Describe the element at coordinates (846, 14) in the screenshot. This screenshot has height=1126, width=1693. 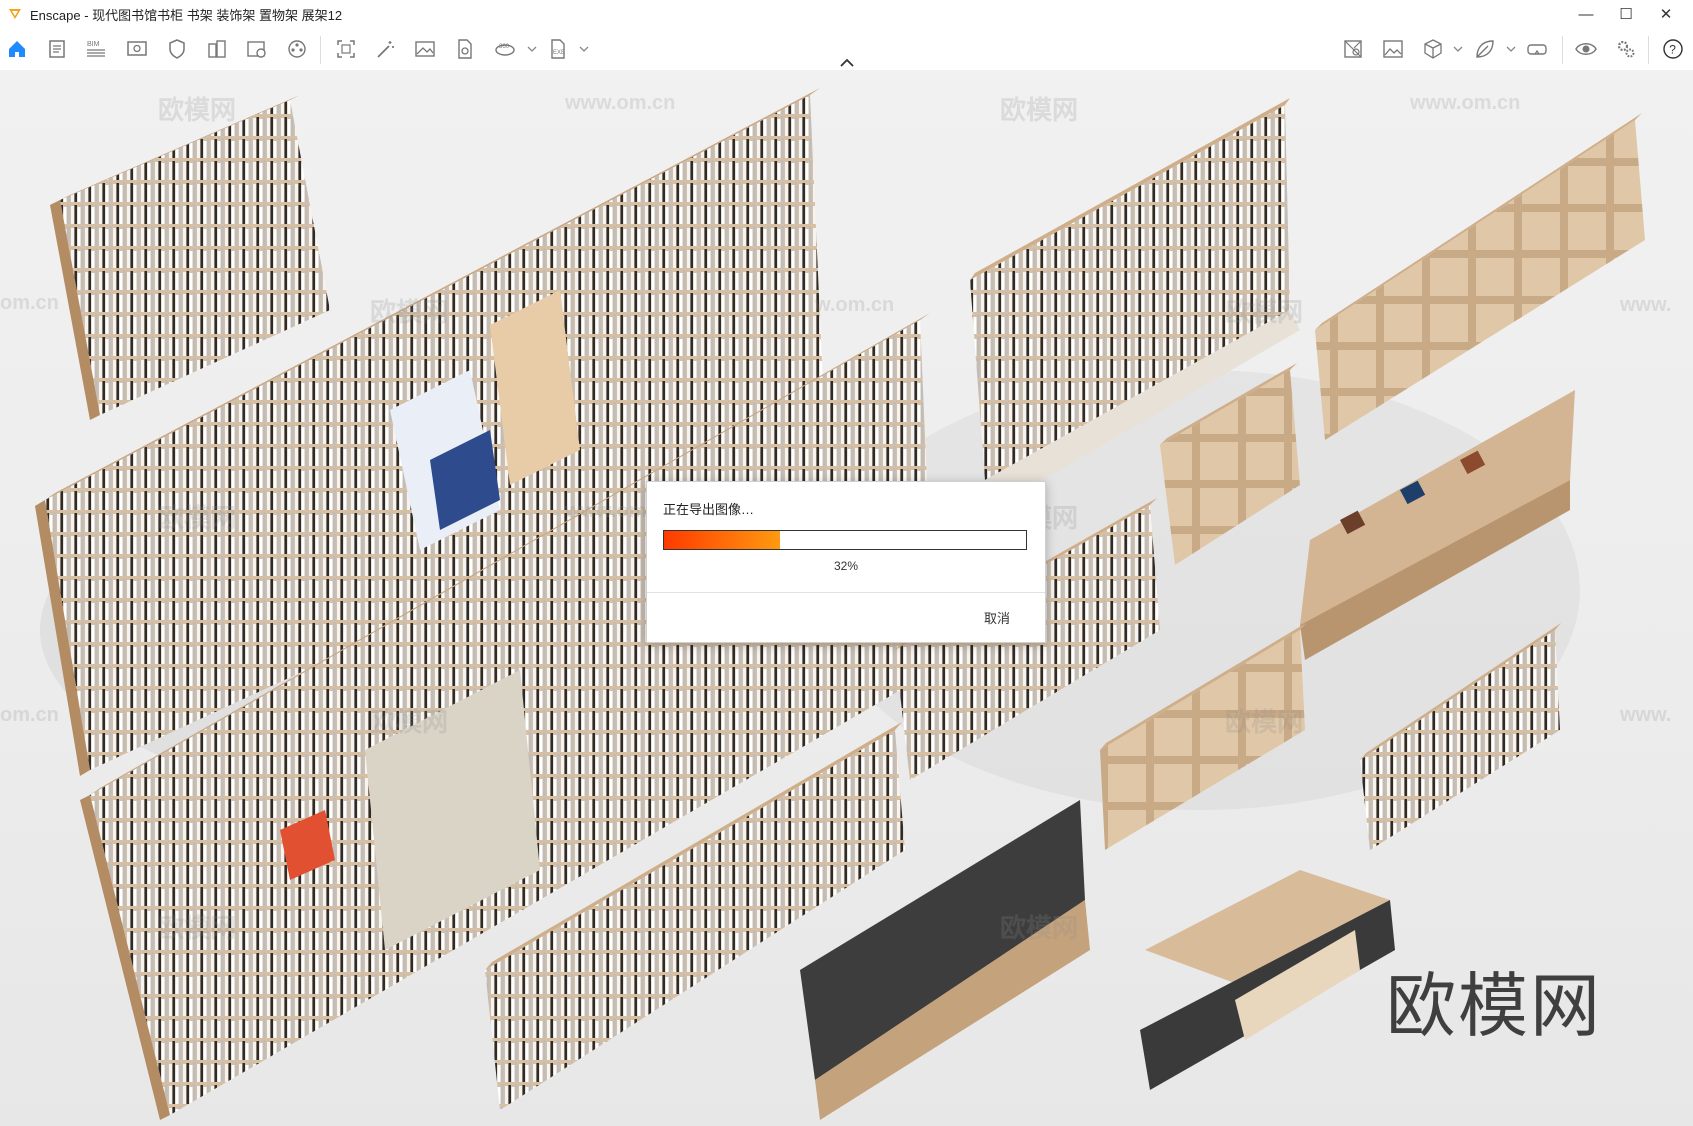
I see `title-bar: Enscape - 现代图书馆书柜 书架 装饰架 置物架 展架12` at that location.